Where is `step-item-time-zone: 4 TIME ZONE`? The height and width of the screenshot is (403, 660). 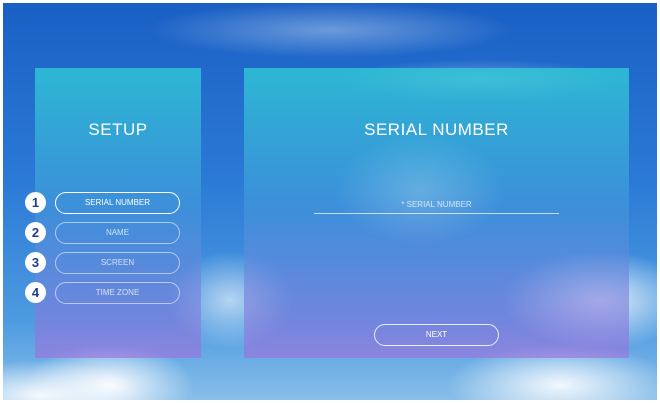
step-item-time-zone: 4 TIME ZONE is located at coordinates (103, 293).